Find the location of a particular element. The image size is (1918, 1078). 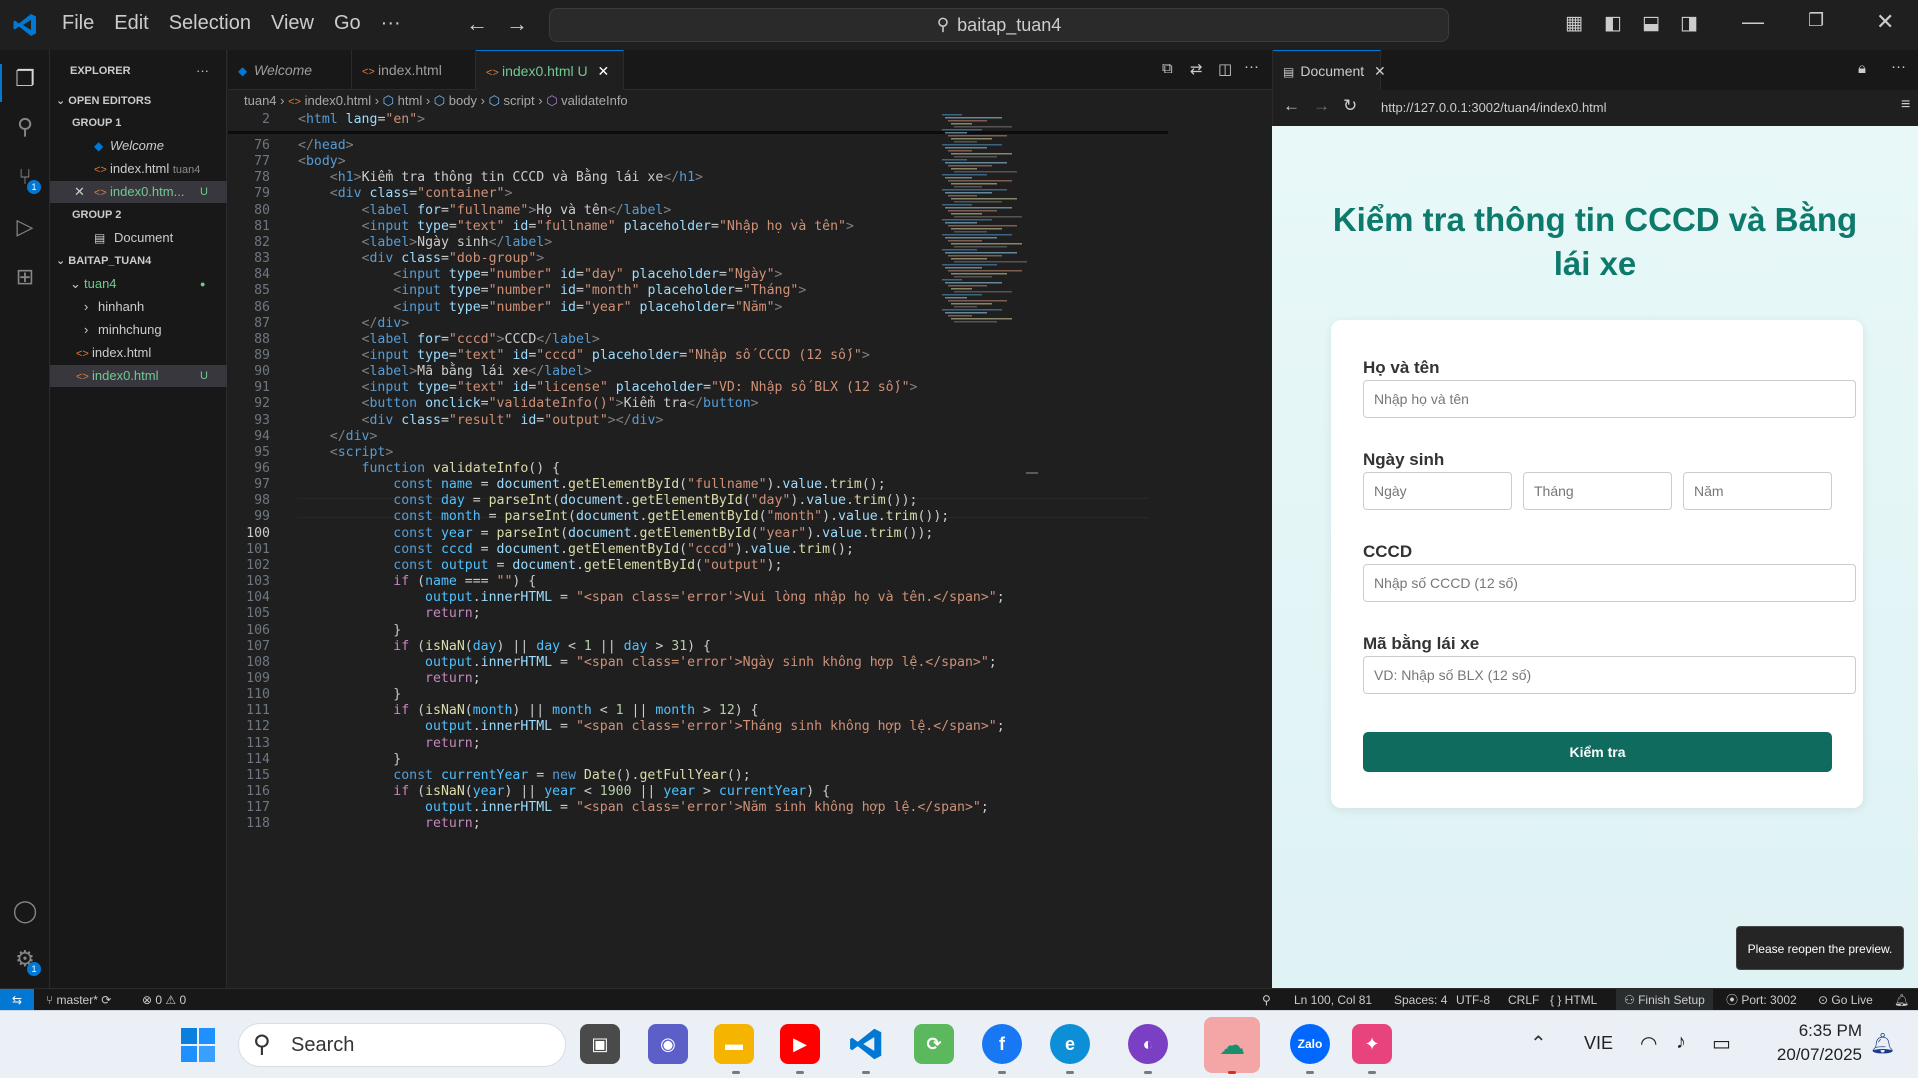

open-editor-index: <> index.html tuan4 is located at coordinates (138, 169).